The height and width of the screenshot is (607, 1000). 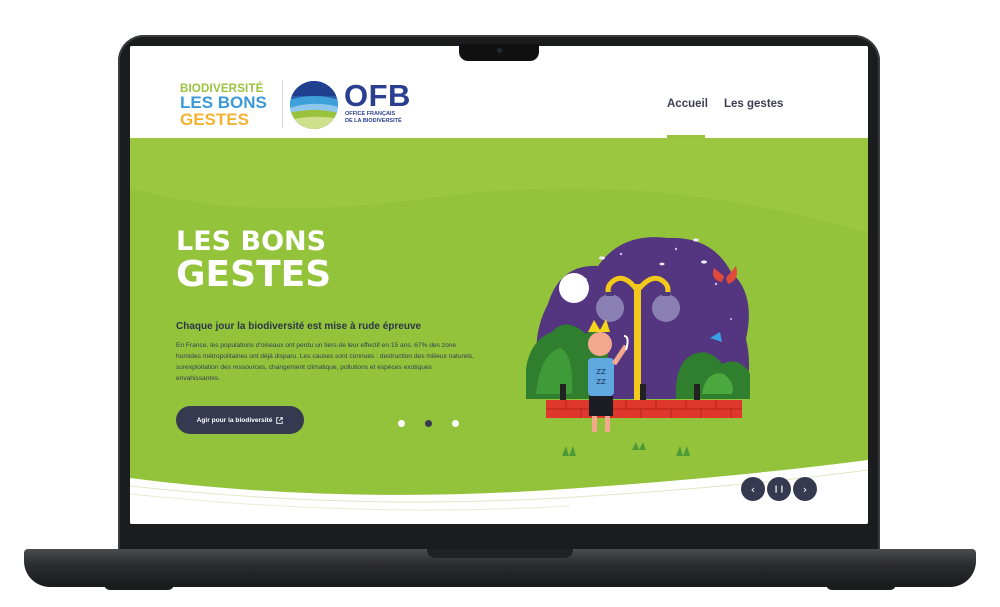 I want to click on laptop-foot-left, so click(x=139, y=587).